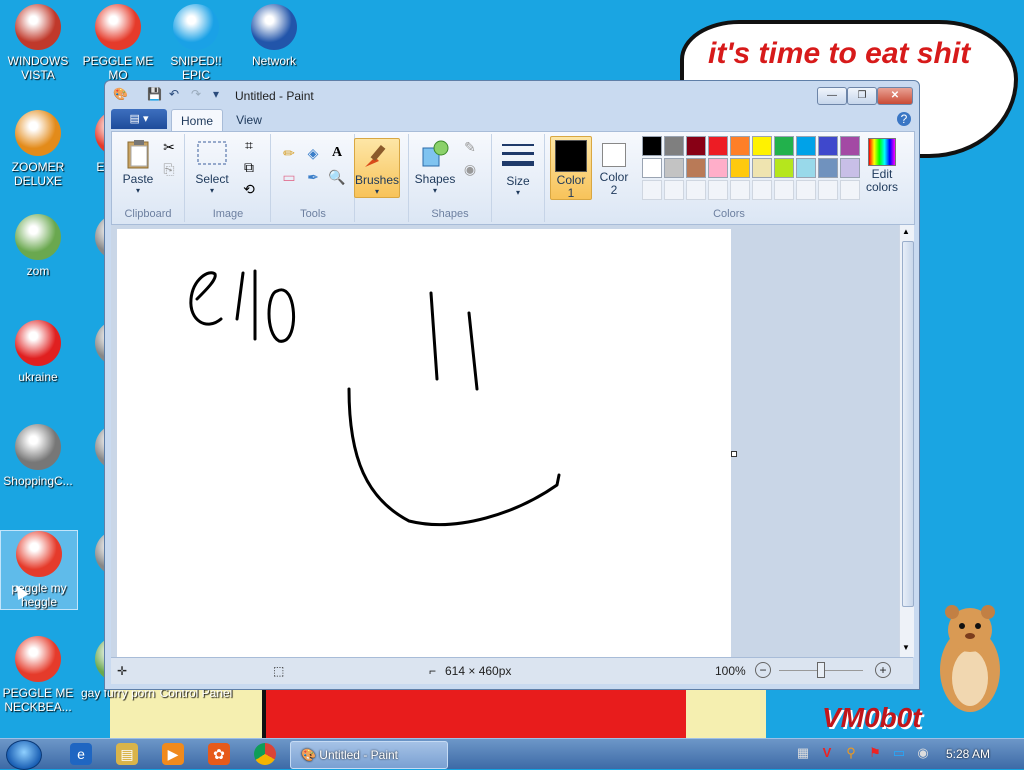 The image size is (1024, 770). I want to click on media-player-icon: ▶, so click(173, 754).